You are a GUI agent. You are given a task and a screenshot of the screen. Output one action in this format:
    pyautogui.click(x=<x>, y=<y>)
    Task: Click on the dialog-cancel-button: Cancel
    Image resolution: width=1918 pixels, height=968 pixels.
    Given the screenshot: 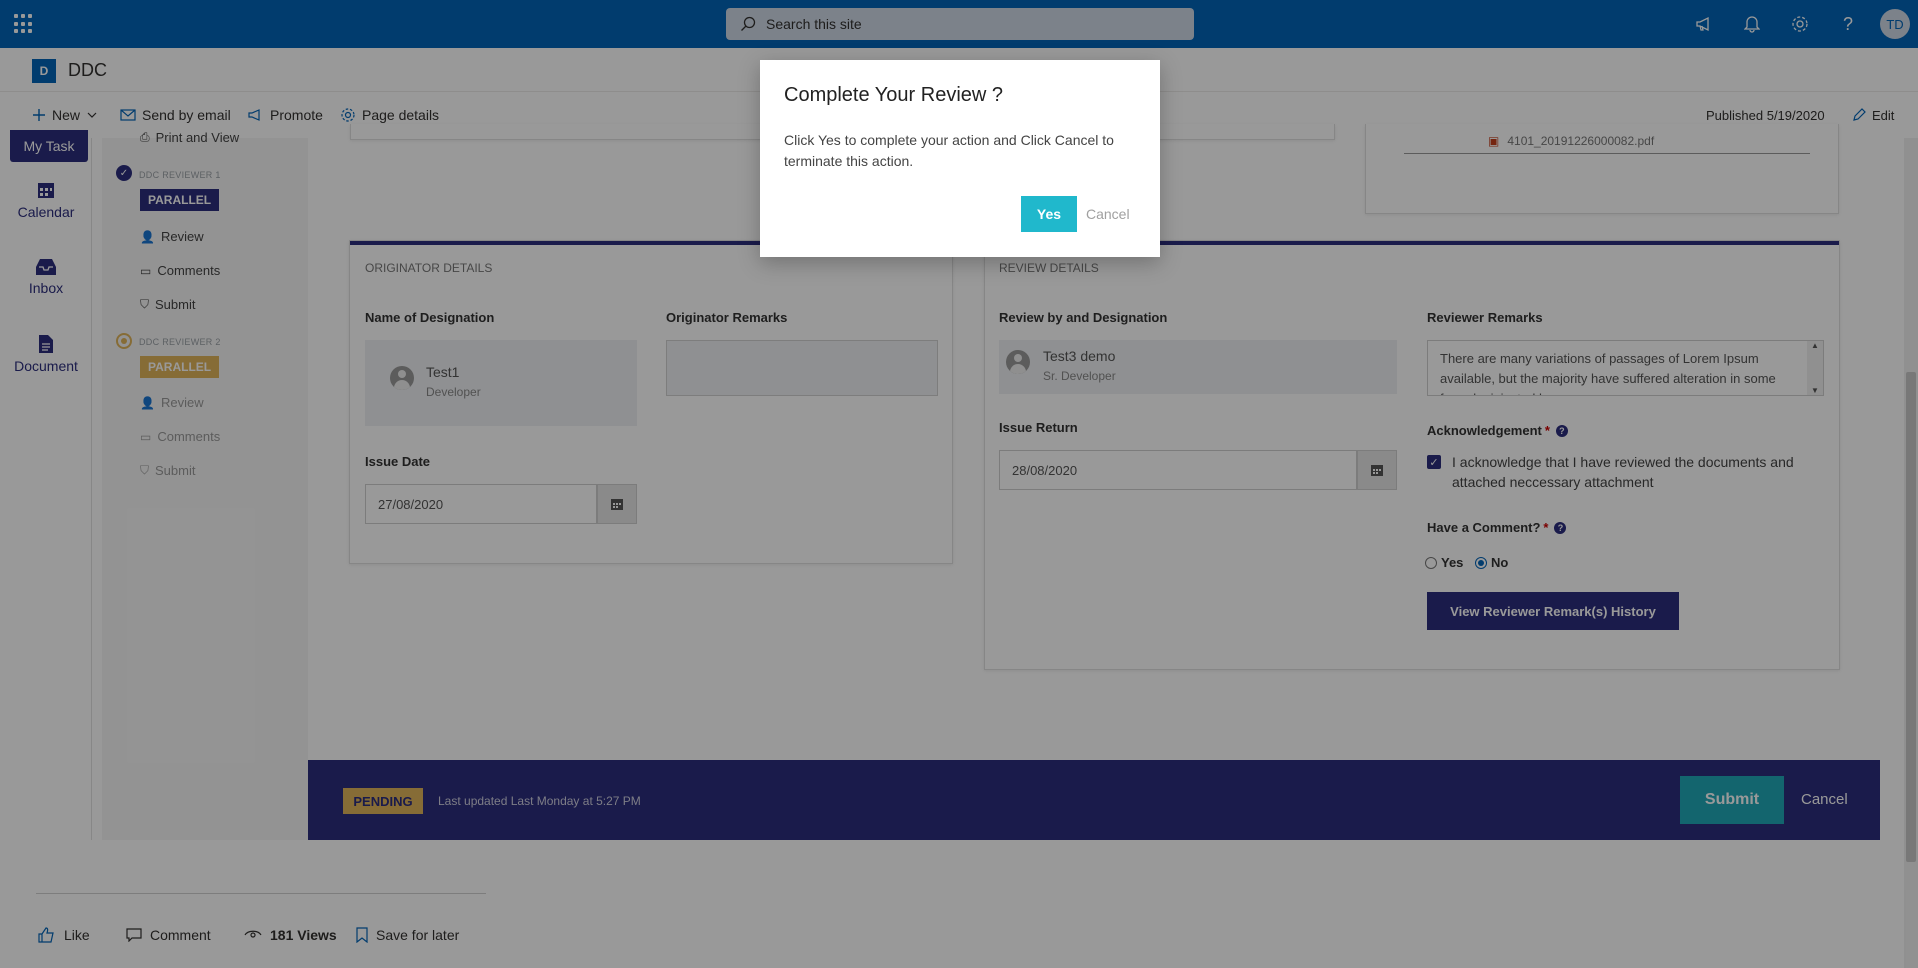 What is the action you would take?
    pyautogui.click(x=1108, y=214)
    